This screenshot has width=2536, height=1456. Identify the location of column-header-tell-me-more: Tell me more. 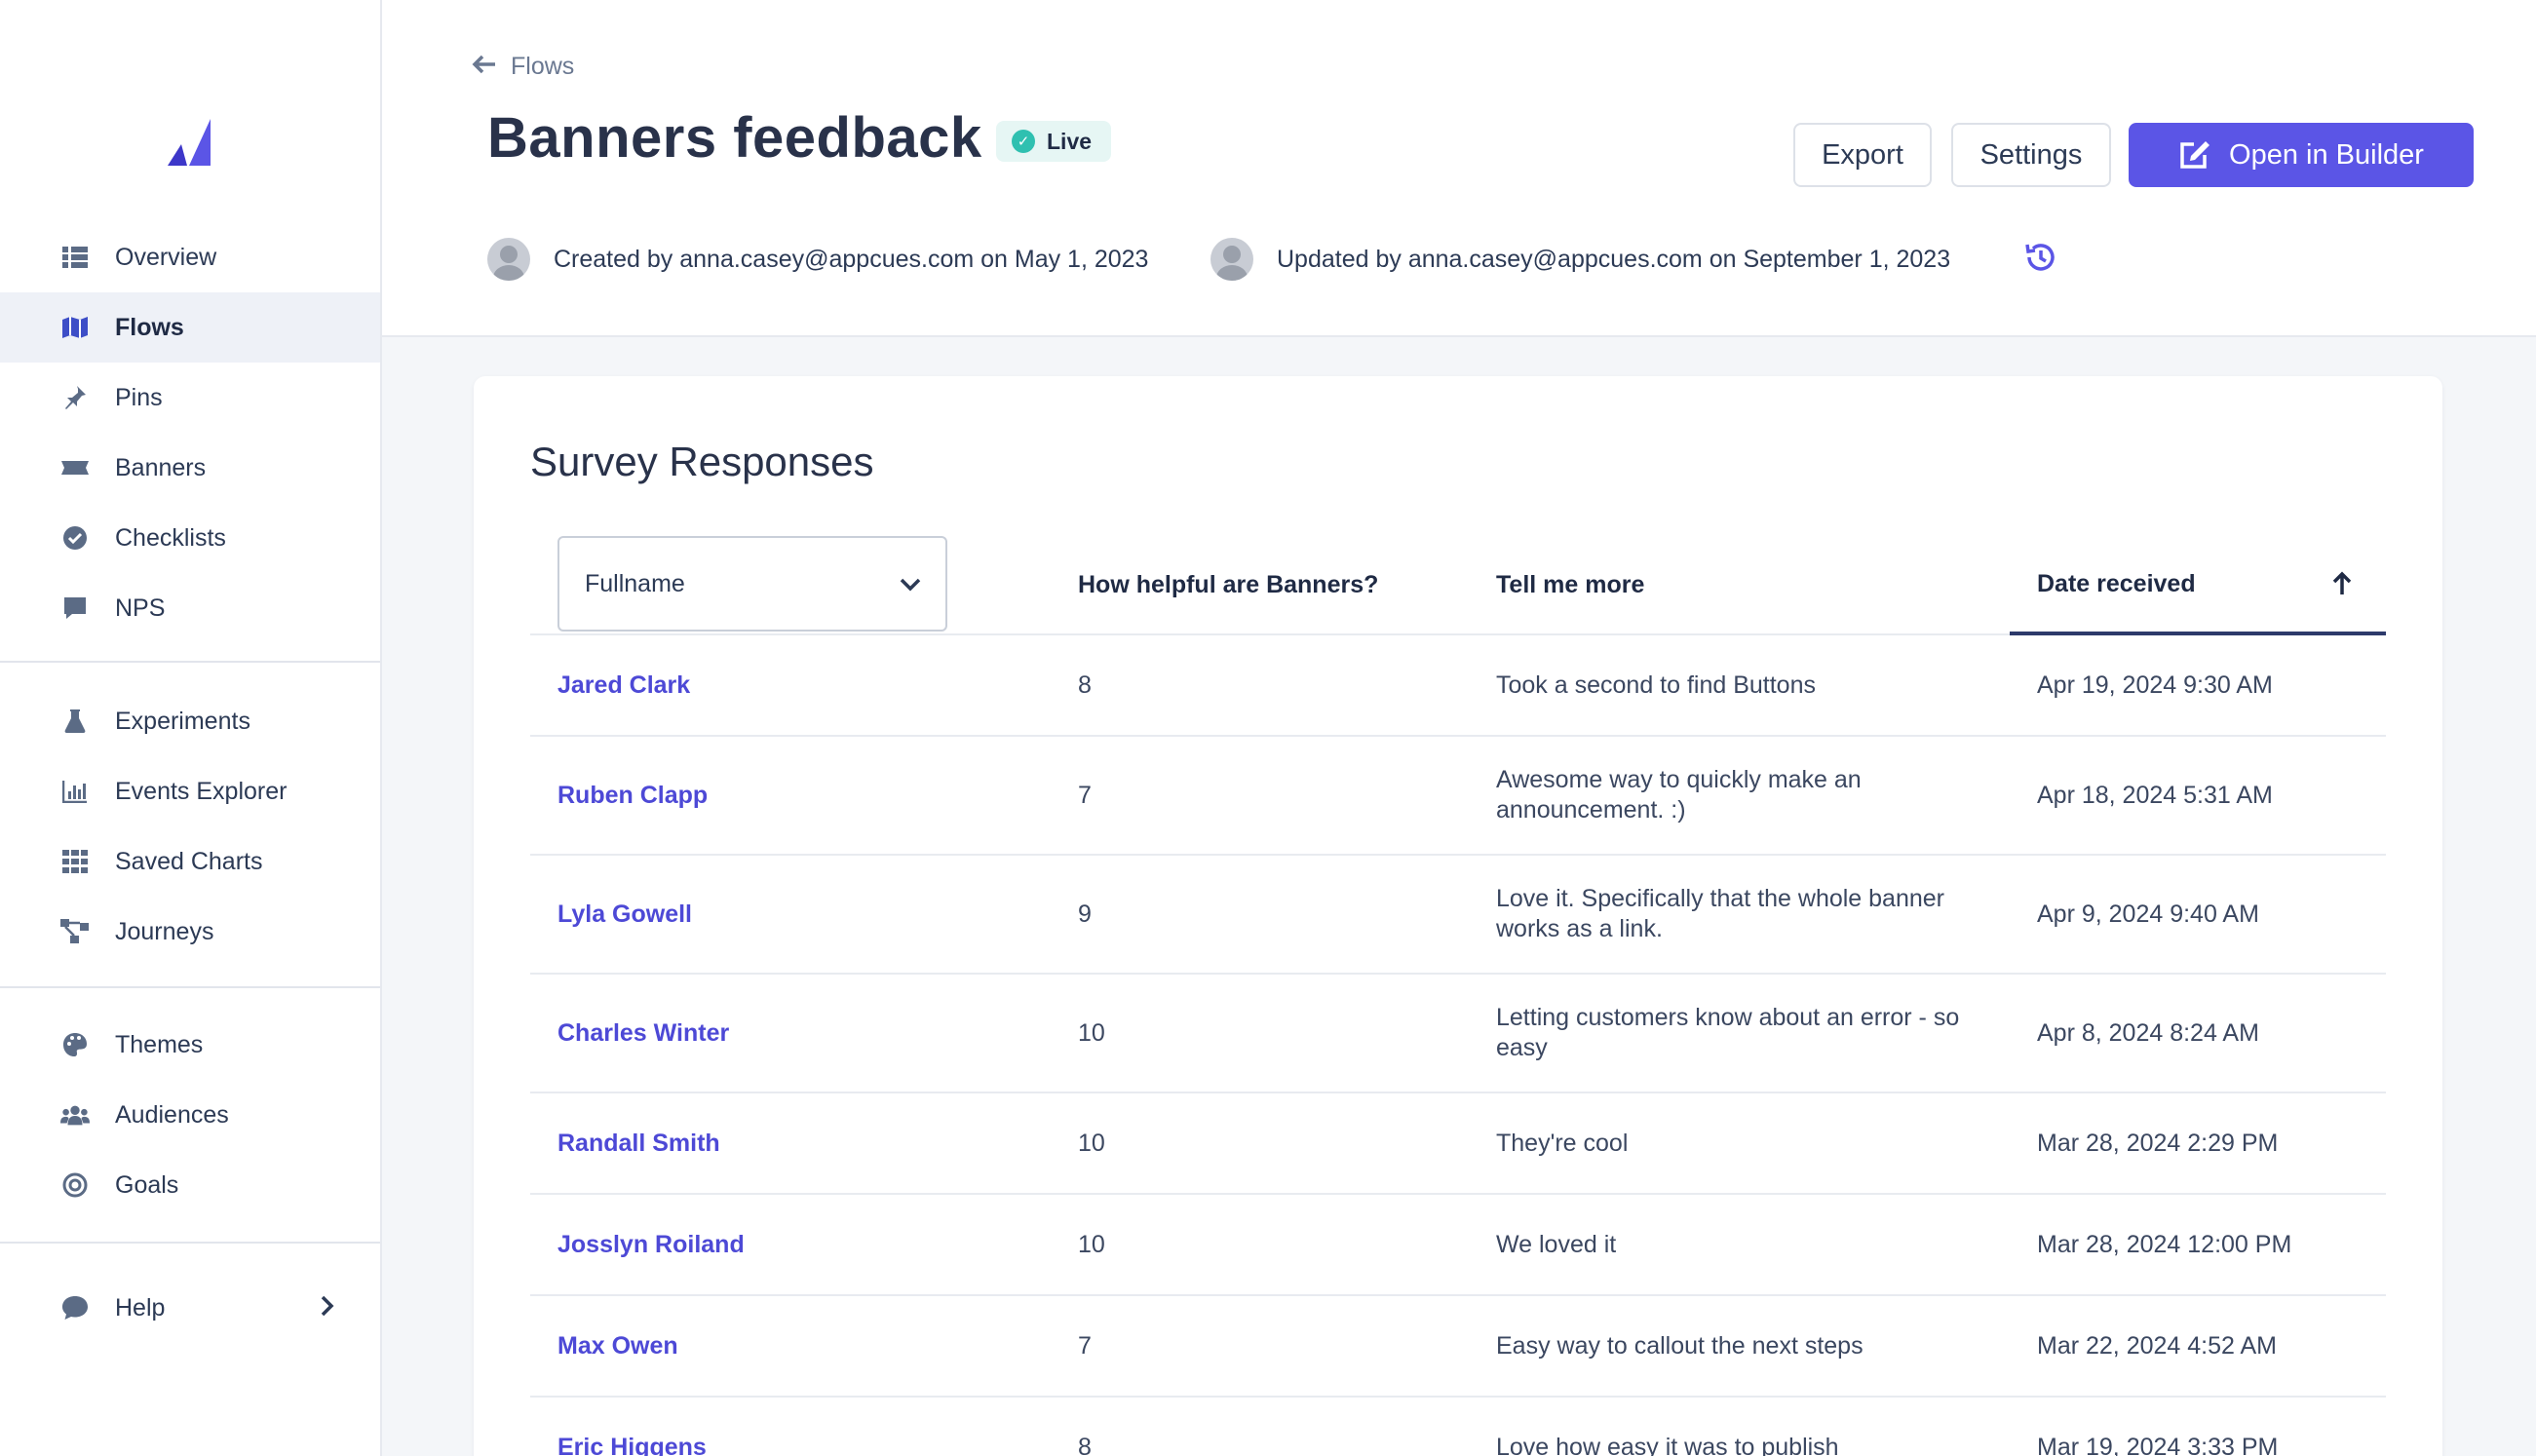
(1570, 584).